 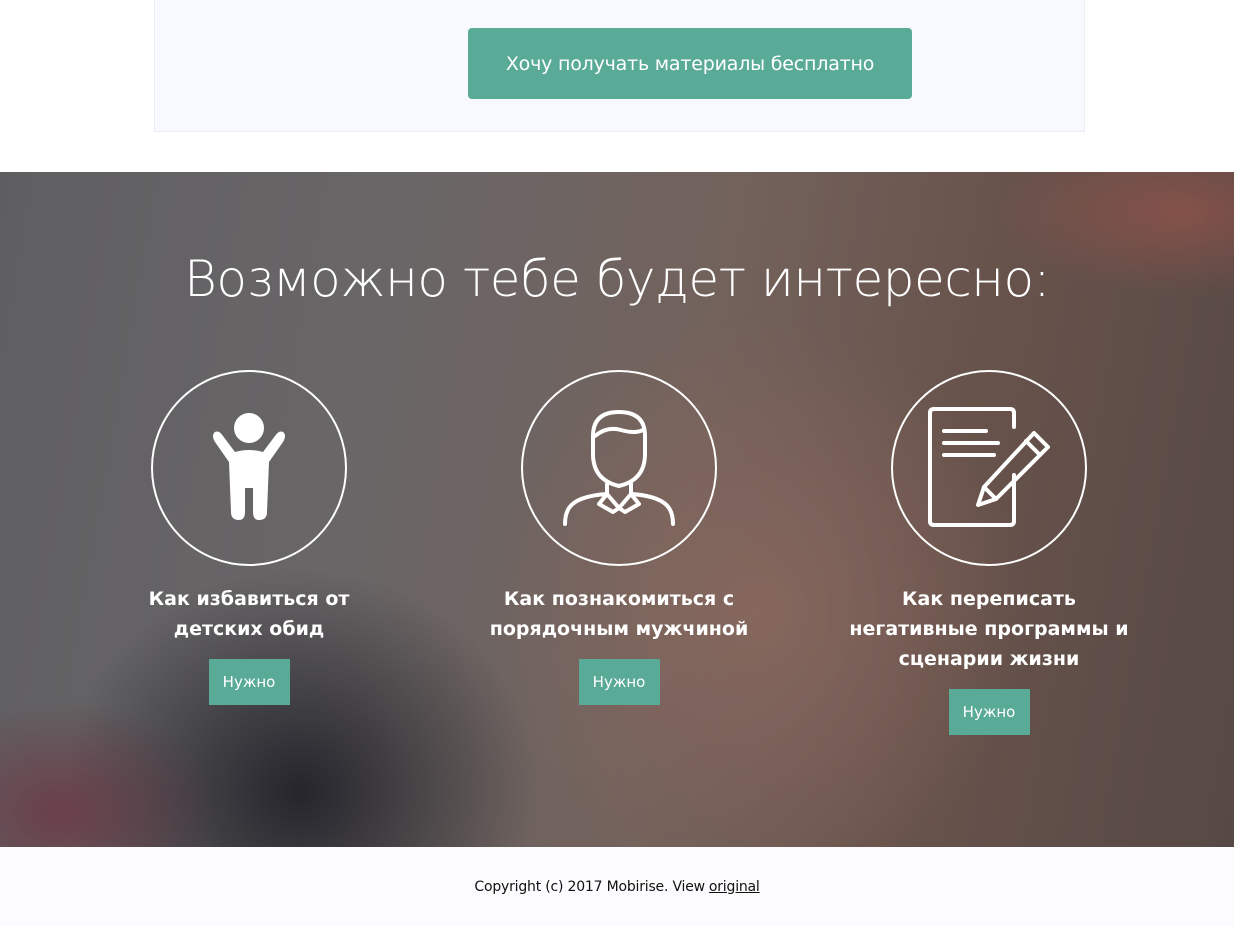 I want to click on document-edit-icon, so click(x=989, y=468).